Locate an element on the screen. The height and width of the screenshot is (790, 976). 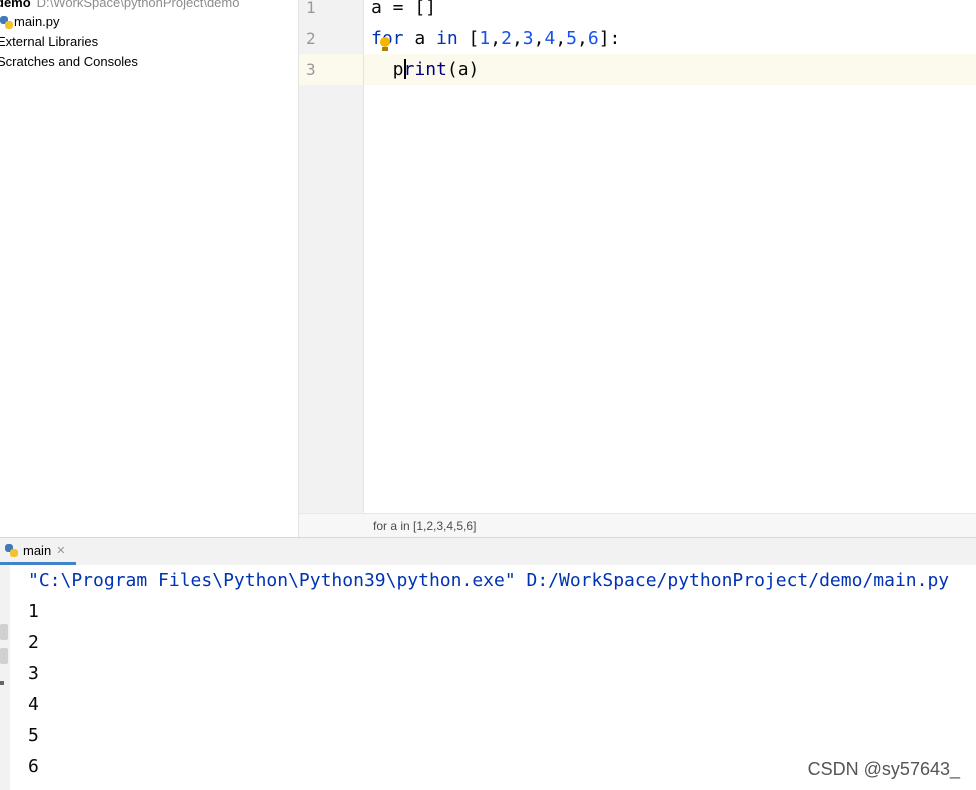
stop-icon is located at coordinates (4, 656).